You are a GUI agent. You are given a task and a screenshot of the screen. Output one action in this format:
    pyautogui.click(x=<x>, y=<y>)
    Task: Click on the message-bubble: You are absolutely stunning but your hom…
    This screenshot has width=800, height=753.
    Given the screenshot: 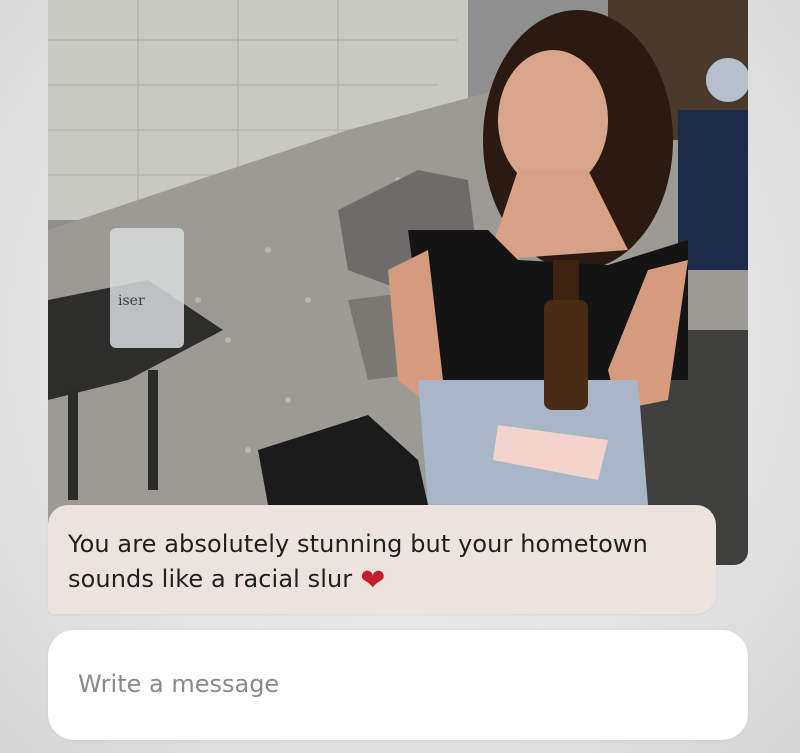 What is the action you would take?
    pyautogui.click(x=382, y=559)
    